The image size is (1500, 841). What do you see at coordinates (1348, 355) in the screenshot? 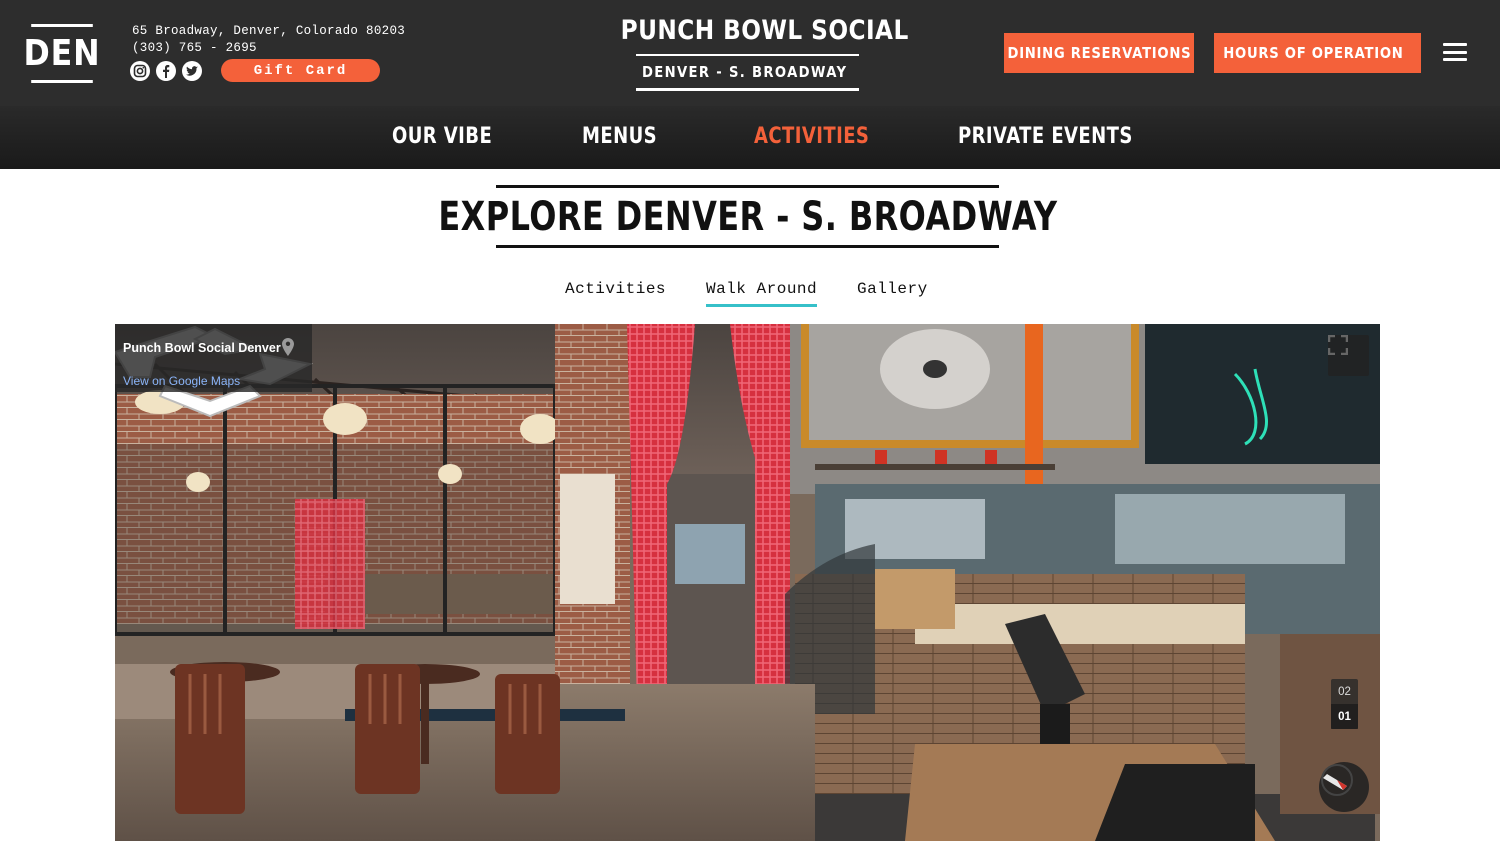
I see `fullscreen-icon` at bounding box center [1348, 355].